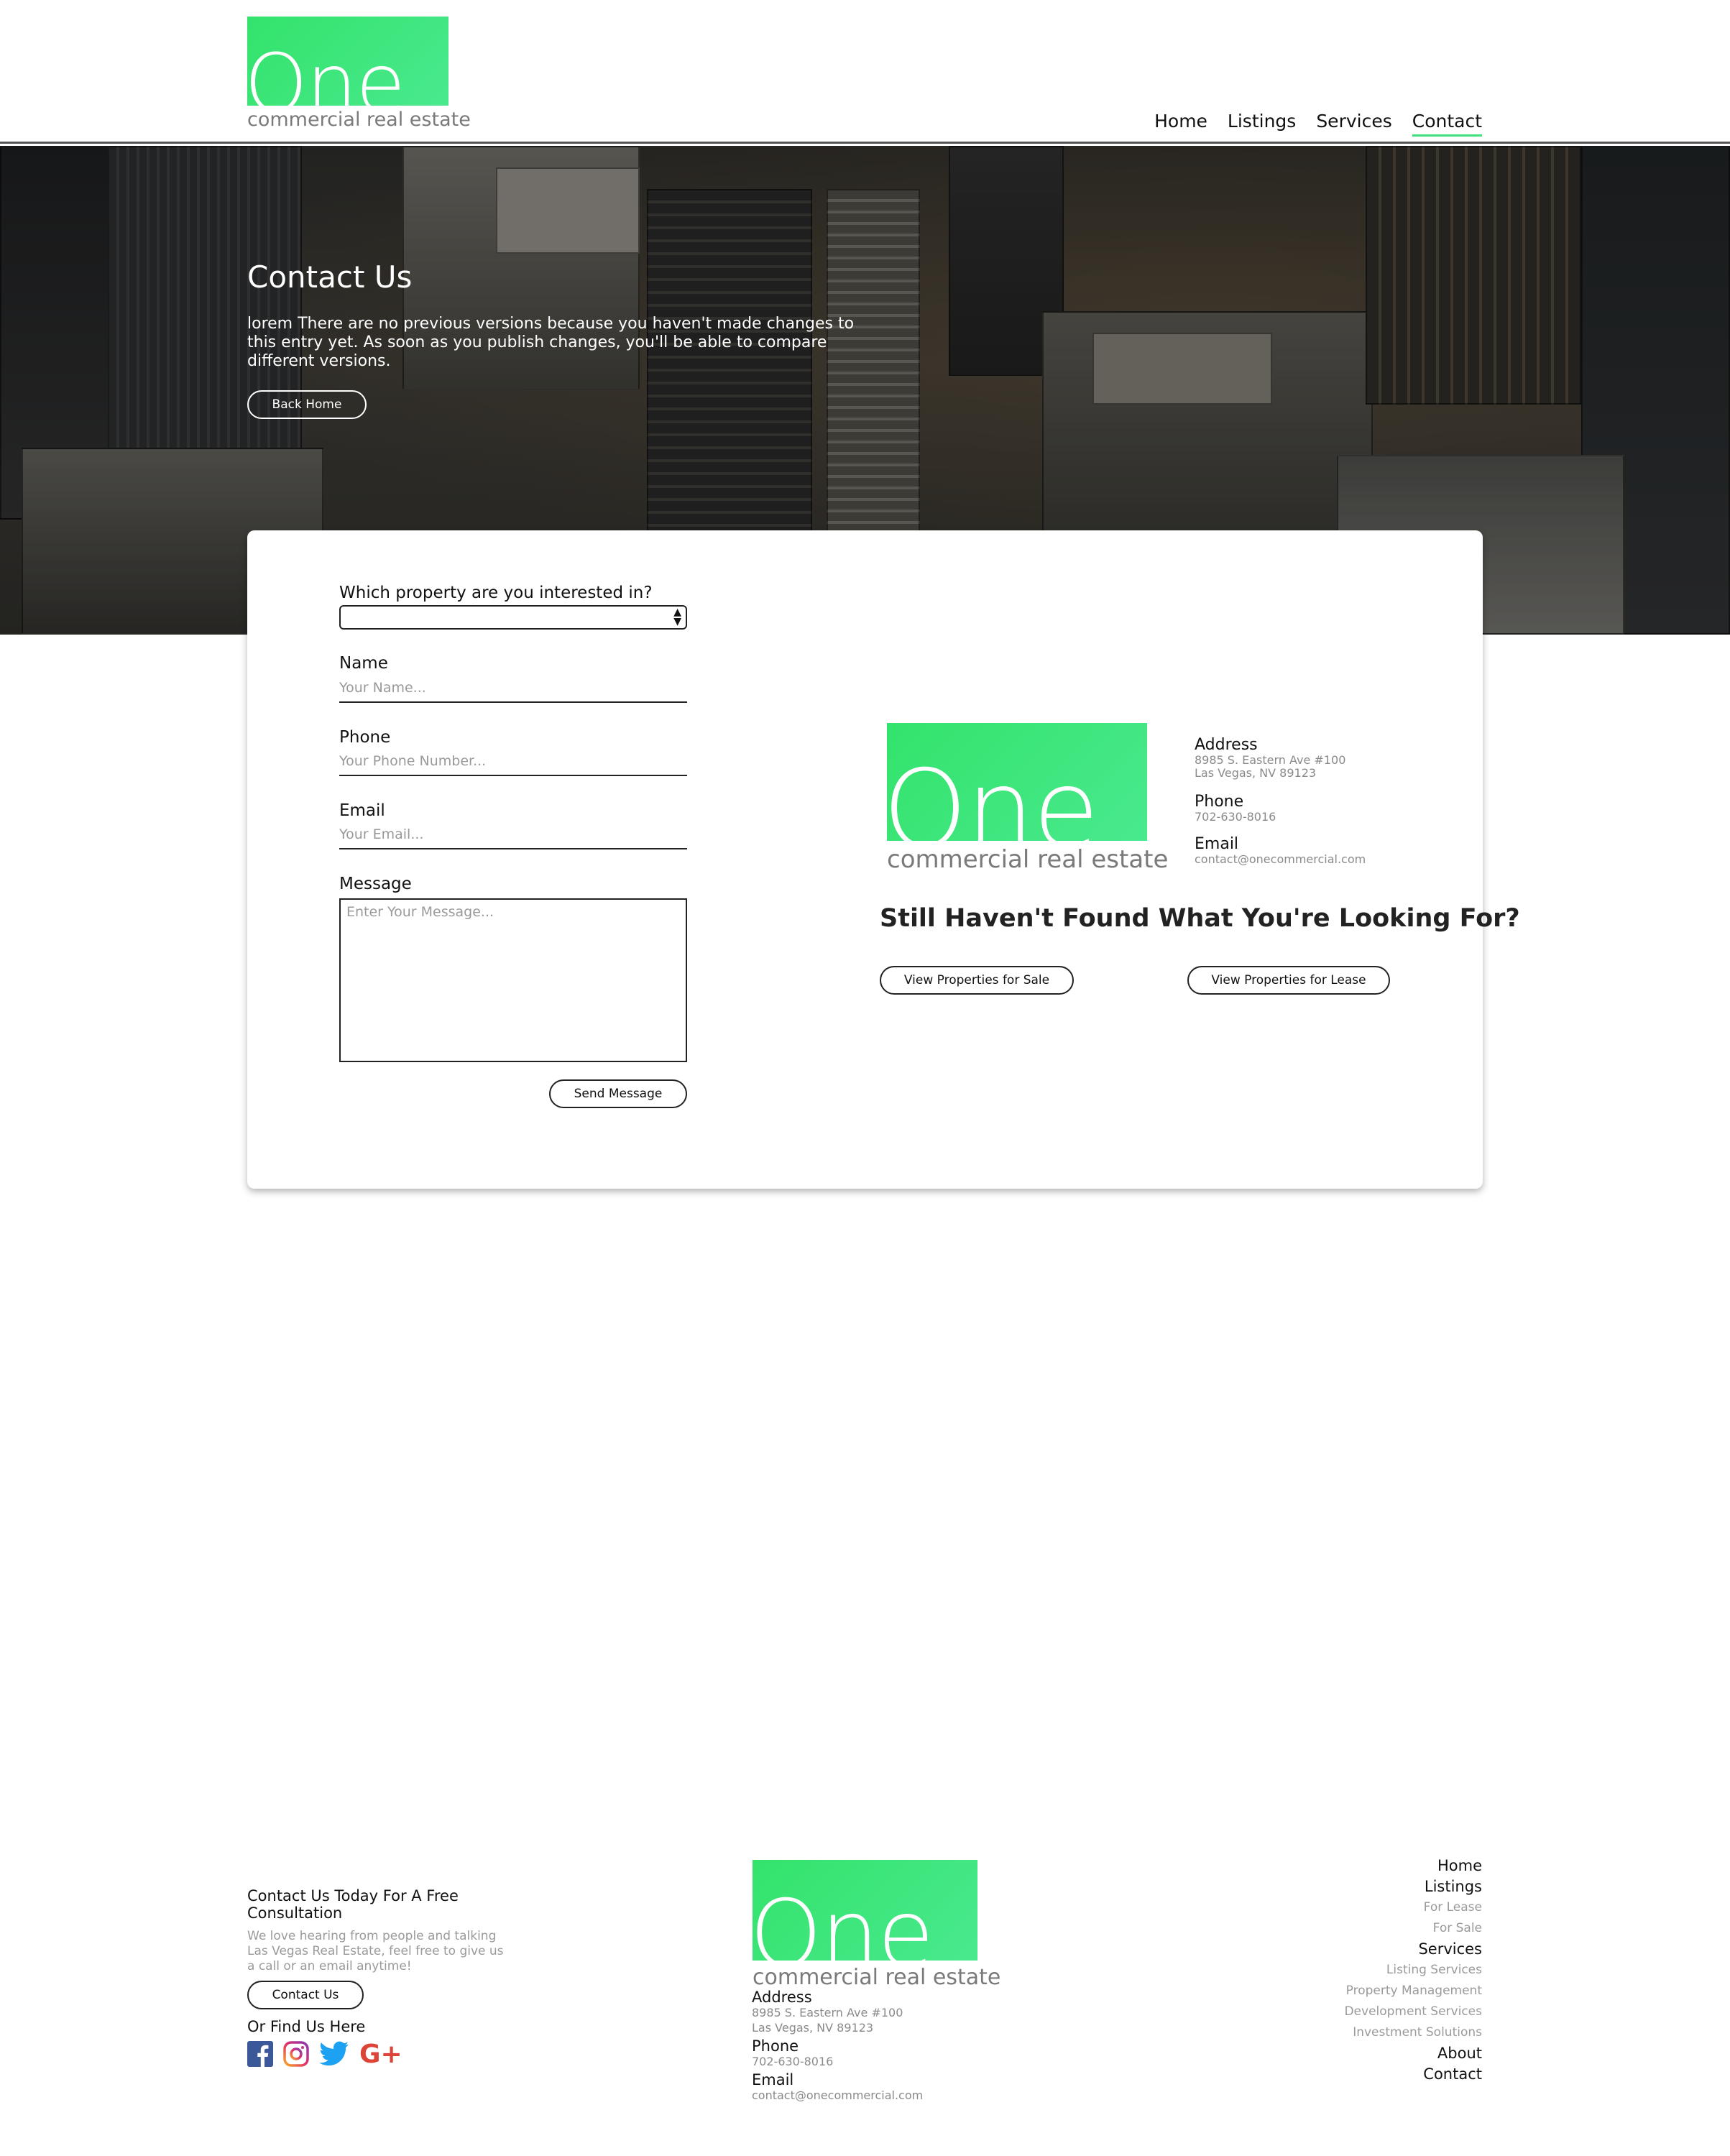 The width and height of the screenshot is (1730, 2156). Describe the element at coordinates (307, 404) in the screenshot. I see `back-home-button: Back Home` at that location.